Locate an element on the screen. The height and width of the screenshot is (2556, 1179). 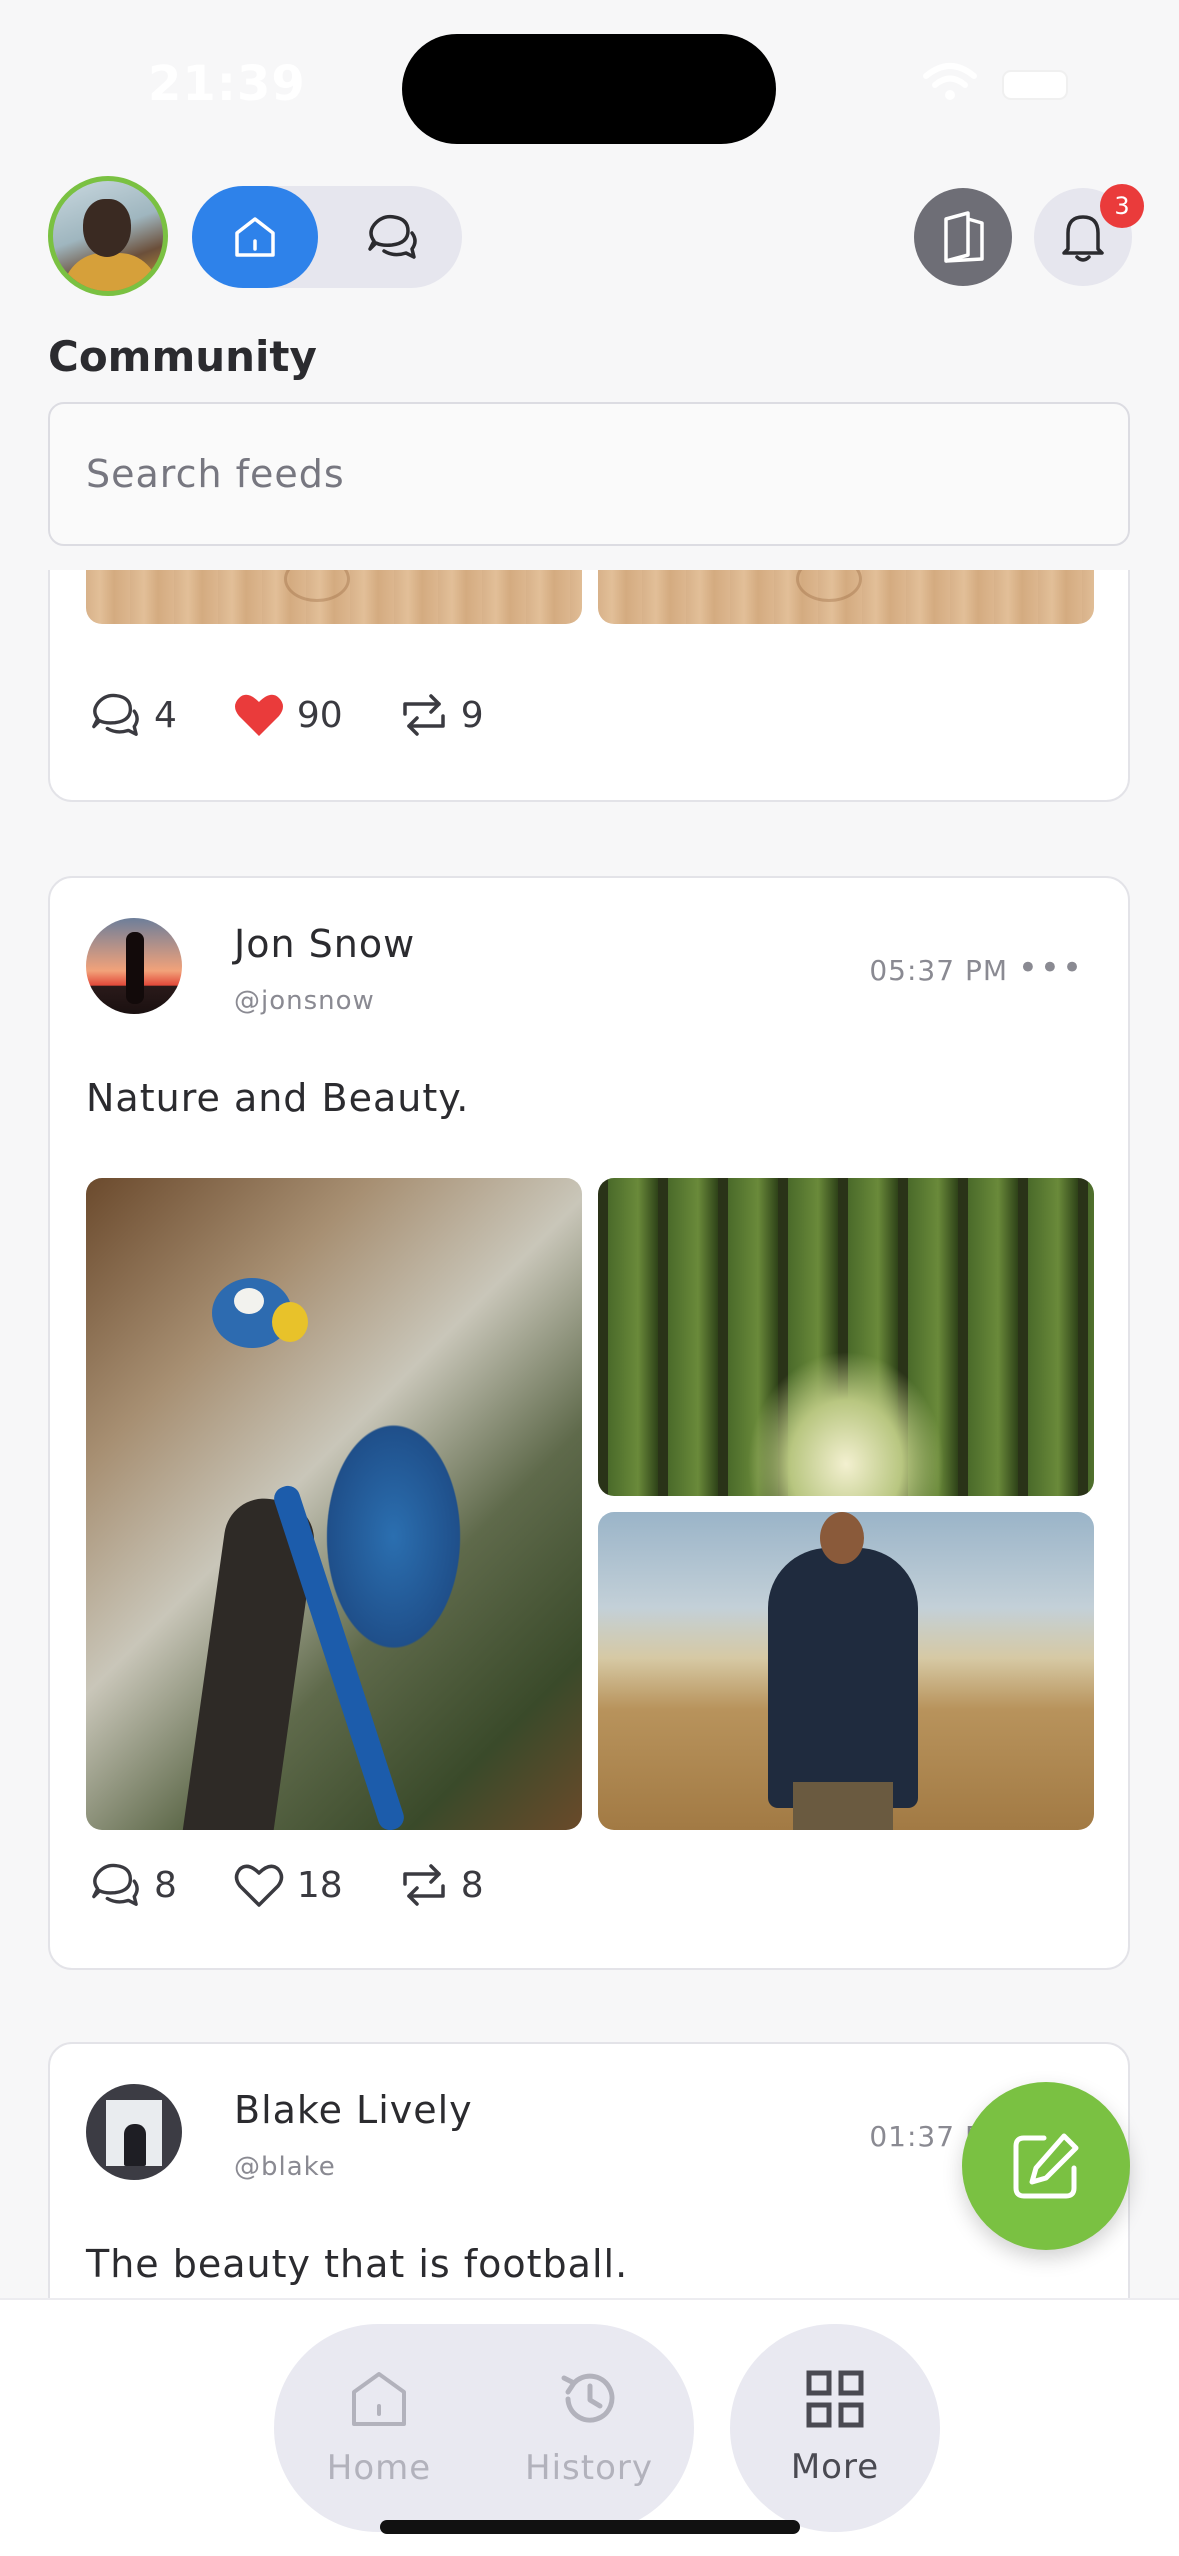
nav-more-label: More is located at coordinates (835, 2467).